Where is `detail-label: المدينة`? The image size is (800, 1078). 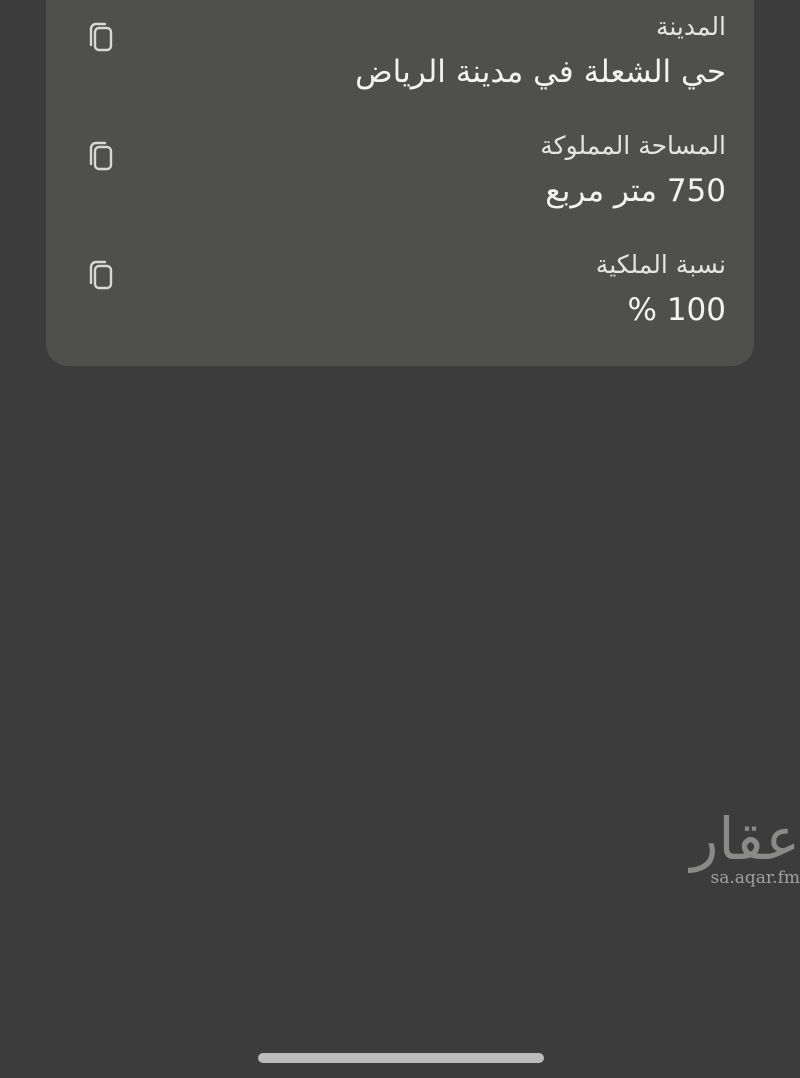 detail-label: المدينة is located at coordinates (690, 26).